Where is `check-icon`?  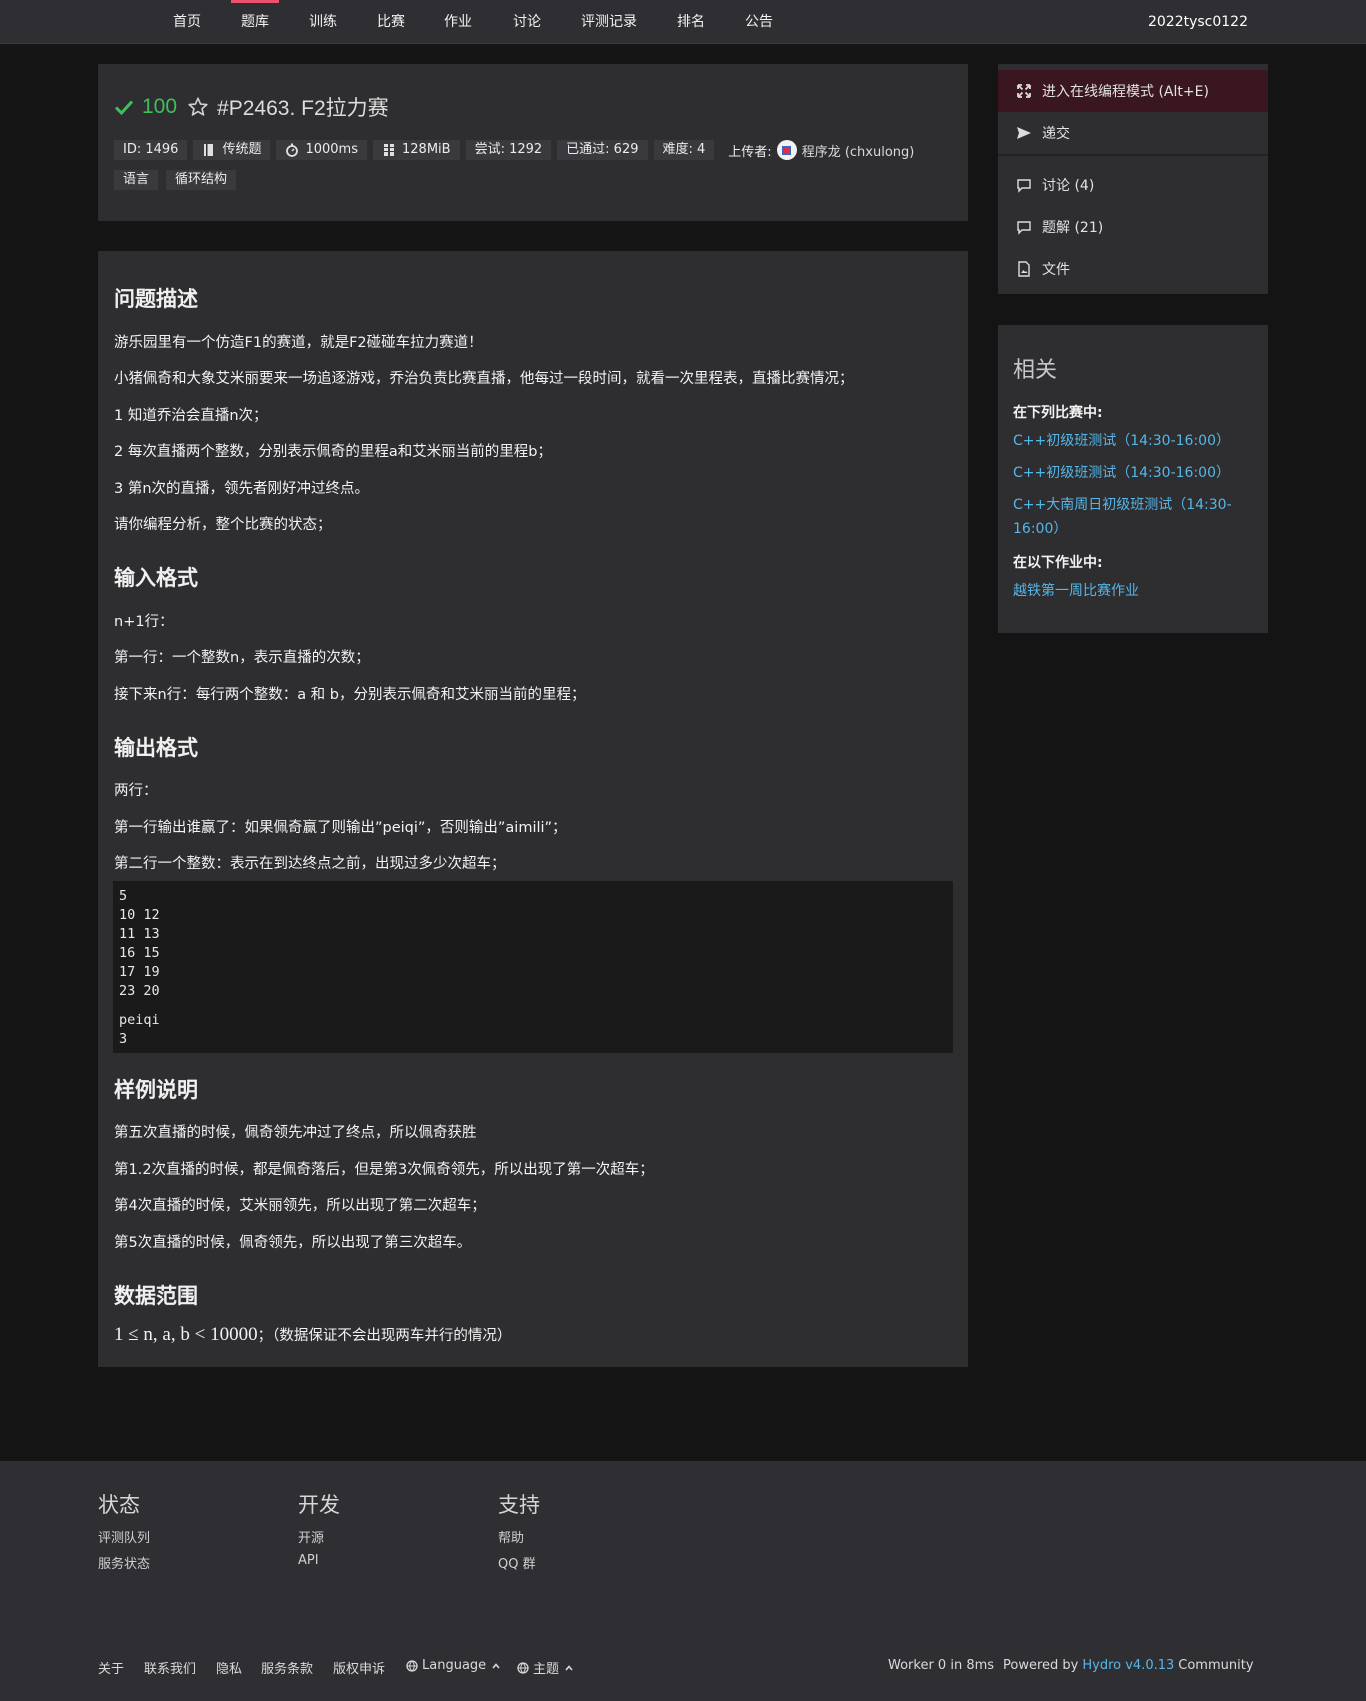
check-icon is located at coordinates (124, 108).